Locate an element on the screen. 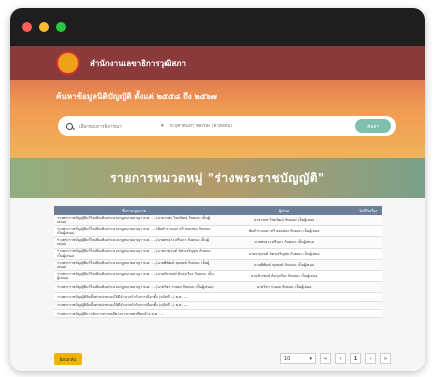 The image size is (435, 377). maximize-dot-icon is located at coordinates (61, 27).